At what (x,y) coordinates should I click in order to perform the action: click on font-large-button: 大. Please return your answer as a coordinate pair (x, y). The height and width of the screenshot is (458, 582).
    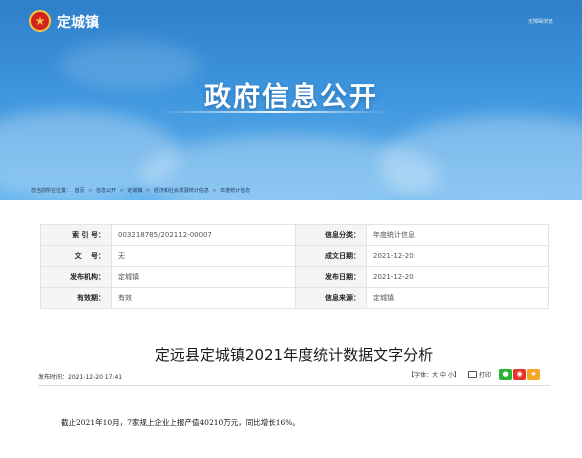
    Looking at the image, I should click on (435, 374).